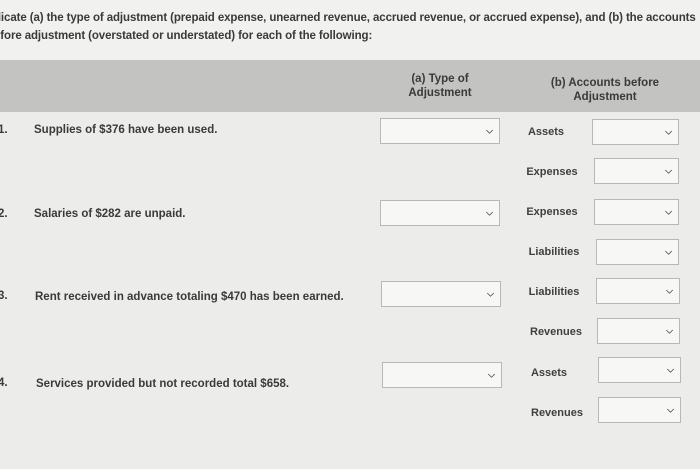 The width and height of the screenshot is (700, 469). I want to click on row-number: 3., so click(4, 296).